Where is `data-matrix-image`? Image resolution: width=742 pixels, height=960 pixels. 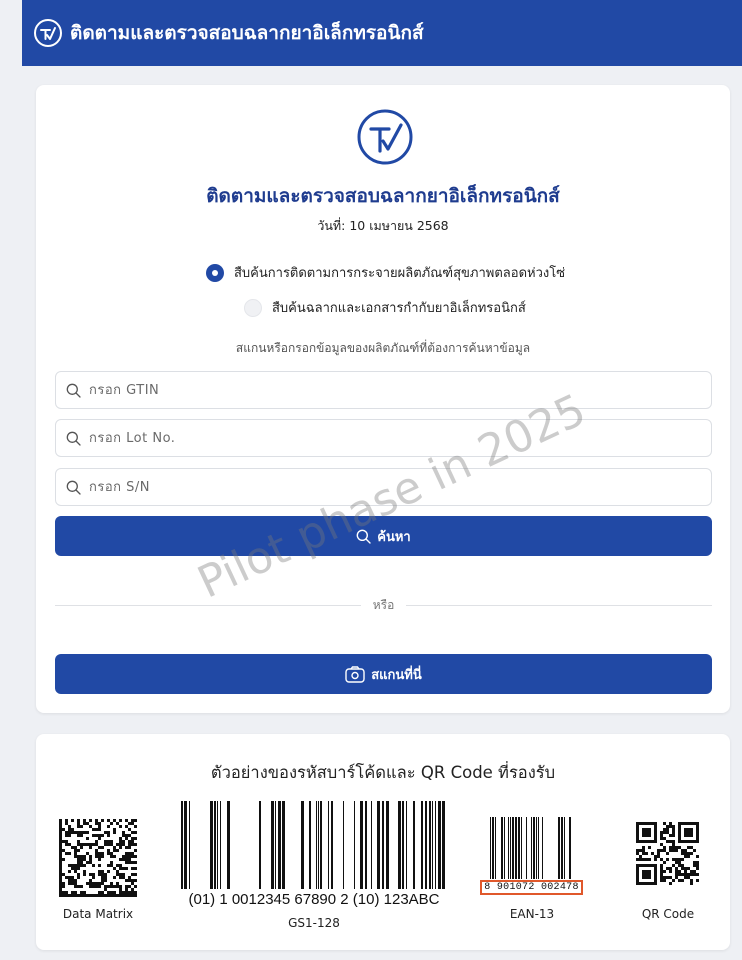 data-matrix-image is located at coordinates (98, 858).